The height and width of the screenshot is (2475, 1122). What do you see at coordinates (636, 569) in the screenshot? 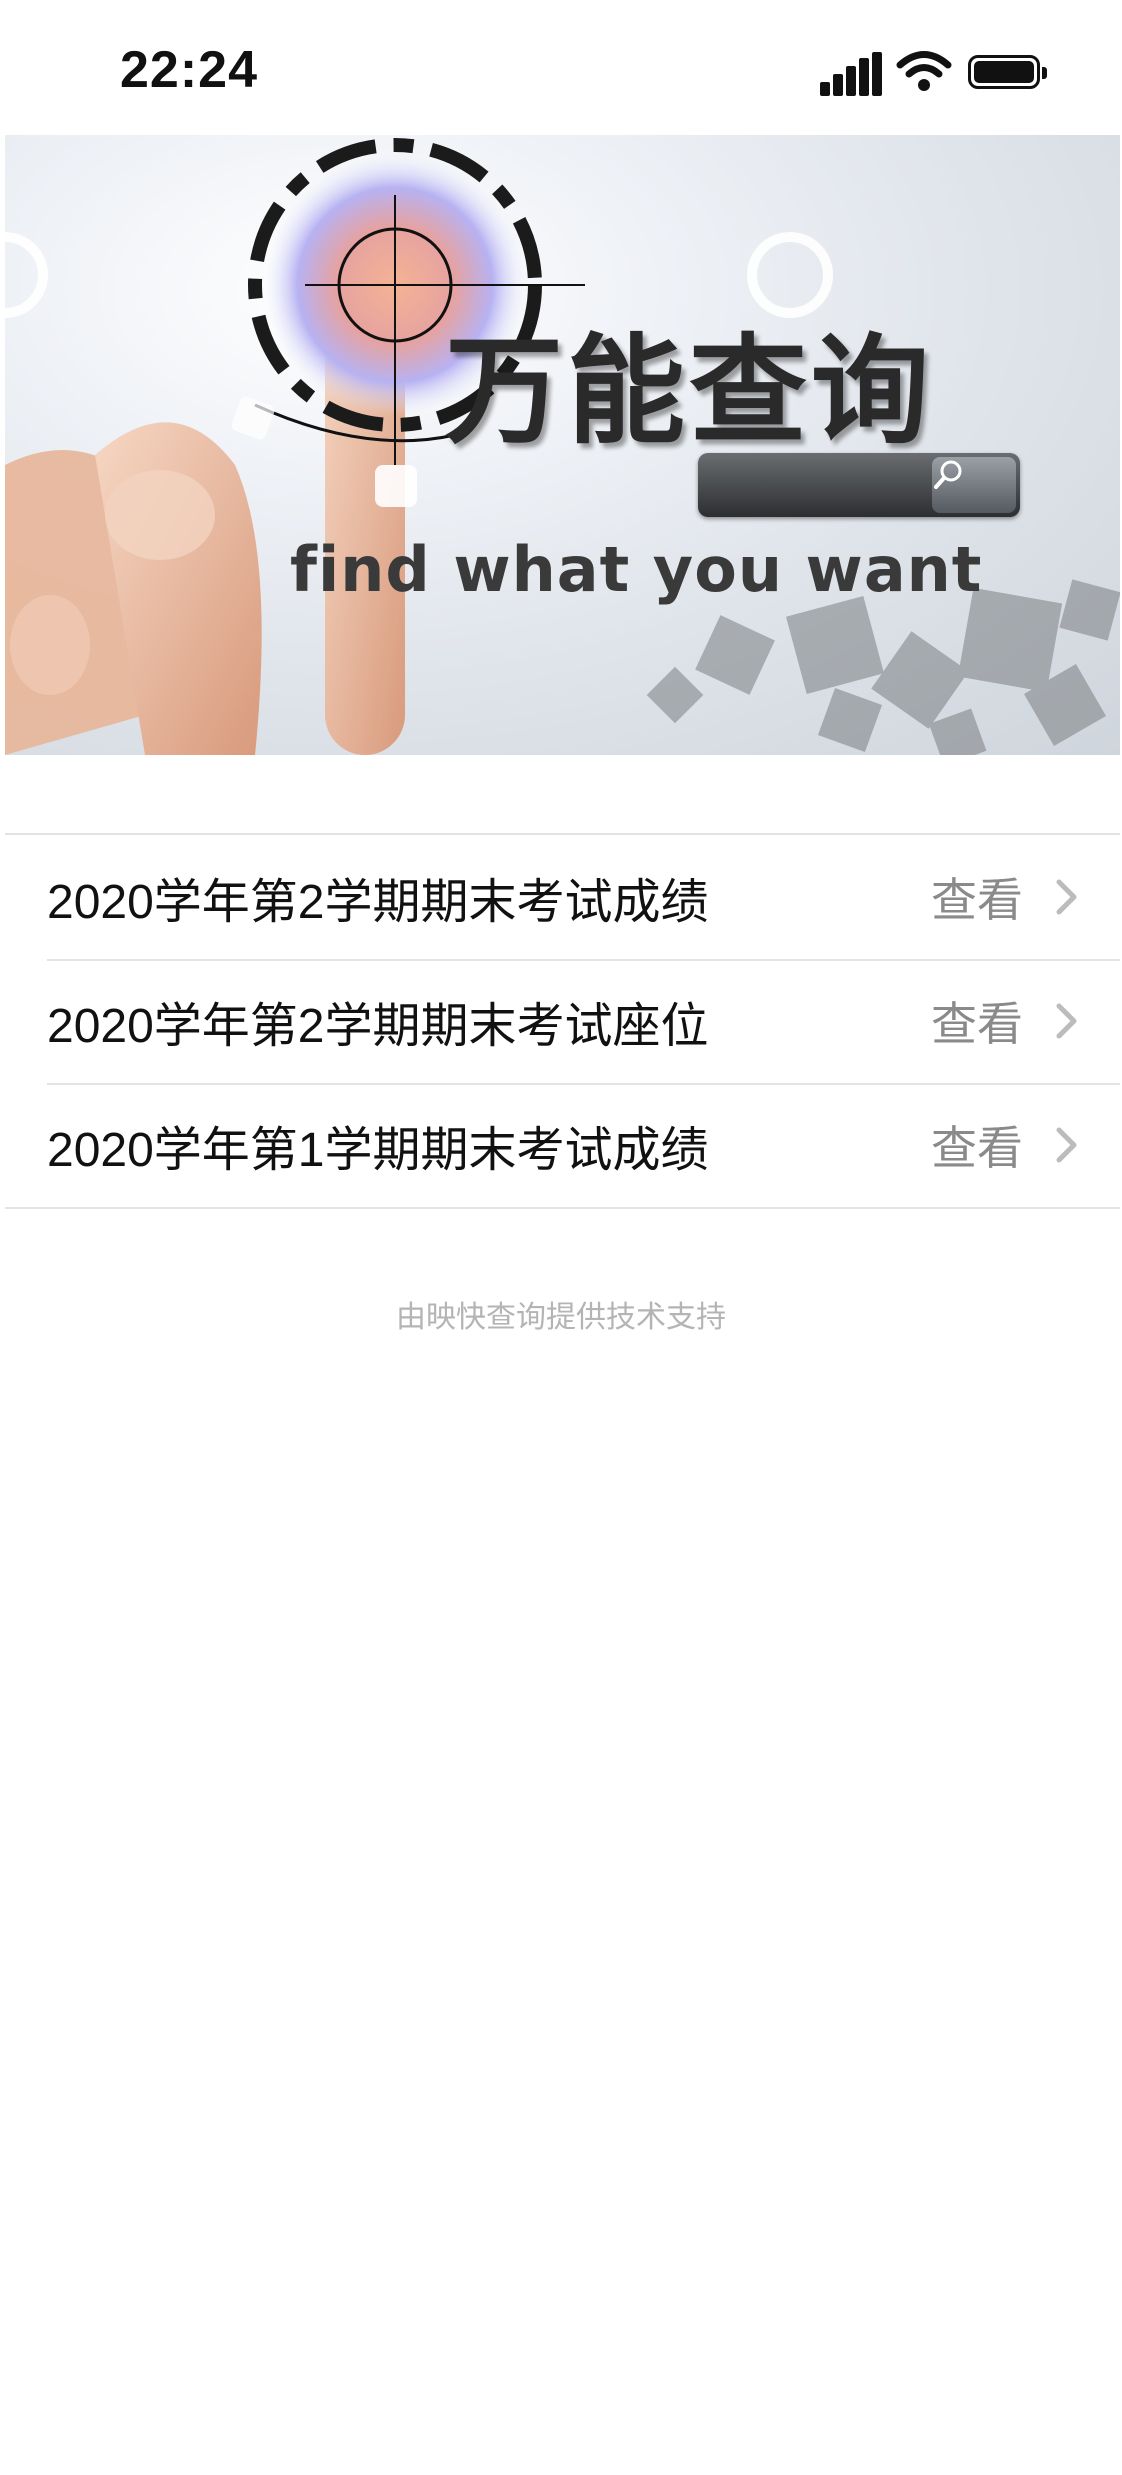
I see `banner-slogan: find what you want` at bounding box center [636, 569].